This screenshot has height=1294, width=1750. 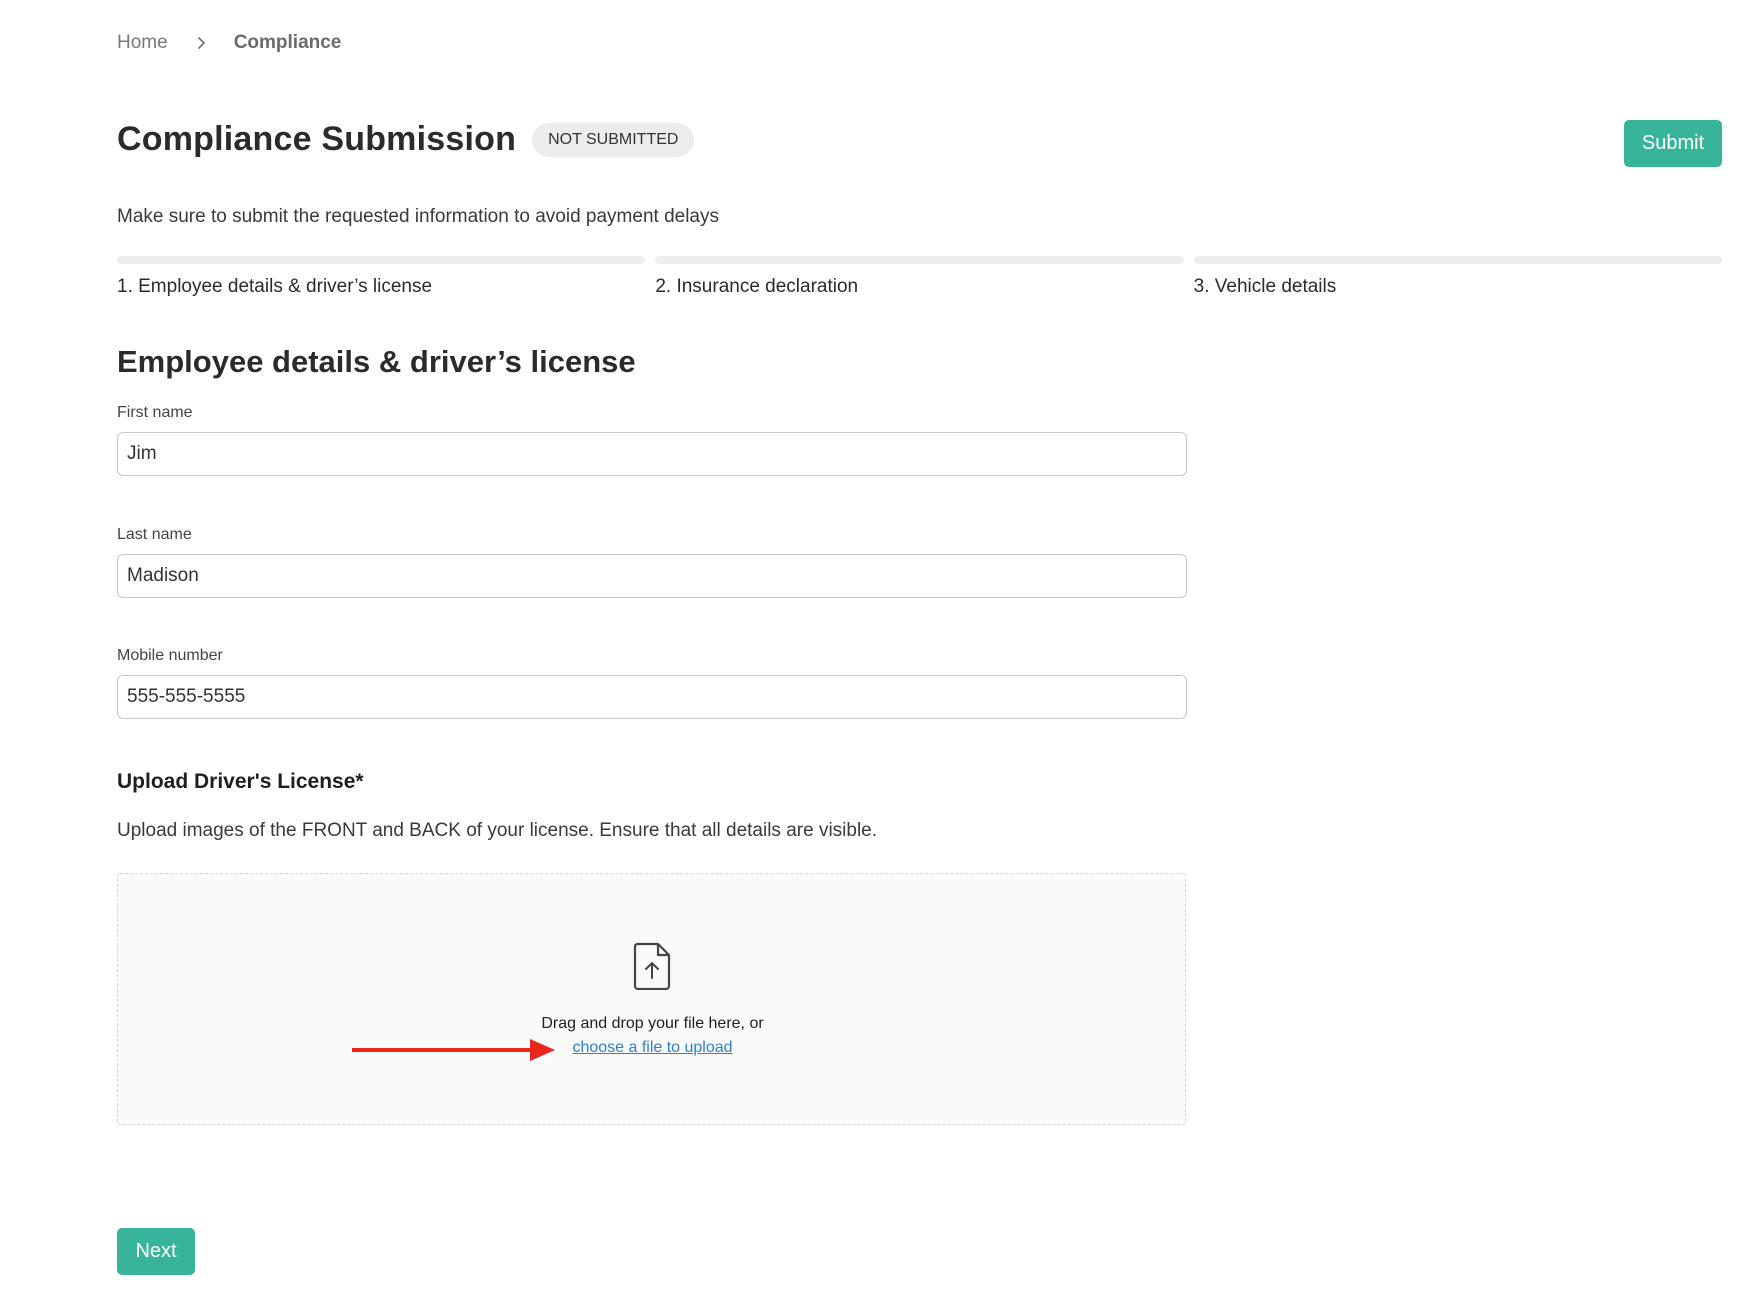 I want to click on mobile-number-input, so click(x=652, y=697).